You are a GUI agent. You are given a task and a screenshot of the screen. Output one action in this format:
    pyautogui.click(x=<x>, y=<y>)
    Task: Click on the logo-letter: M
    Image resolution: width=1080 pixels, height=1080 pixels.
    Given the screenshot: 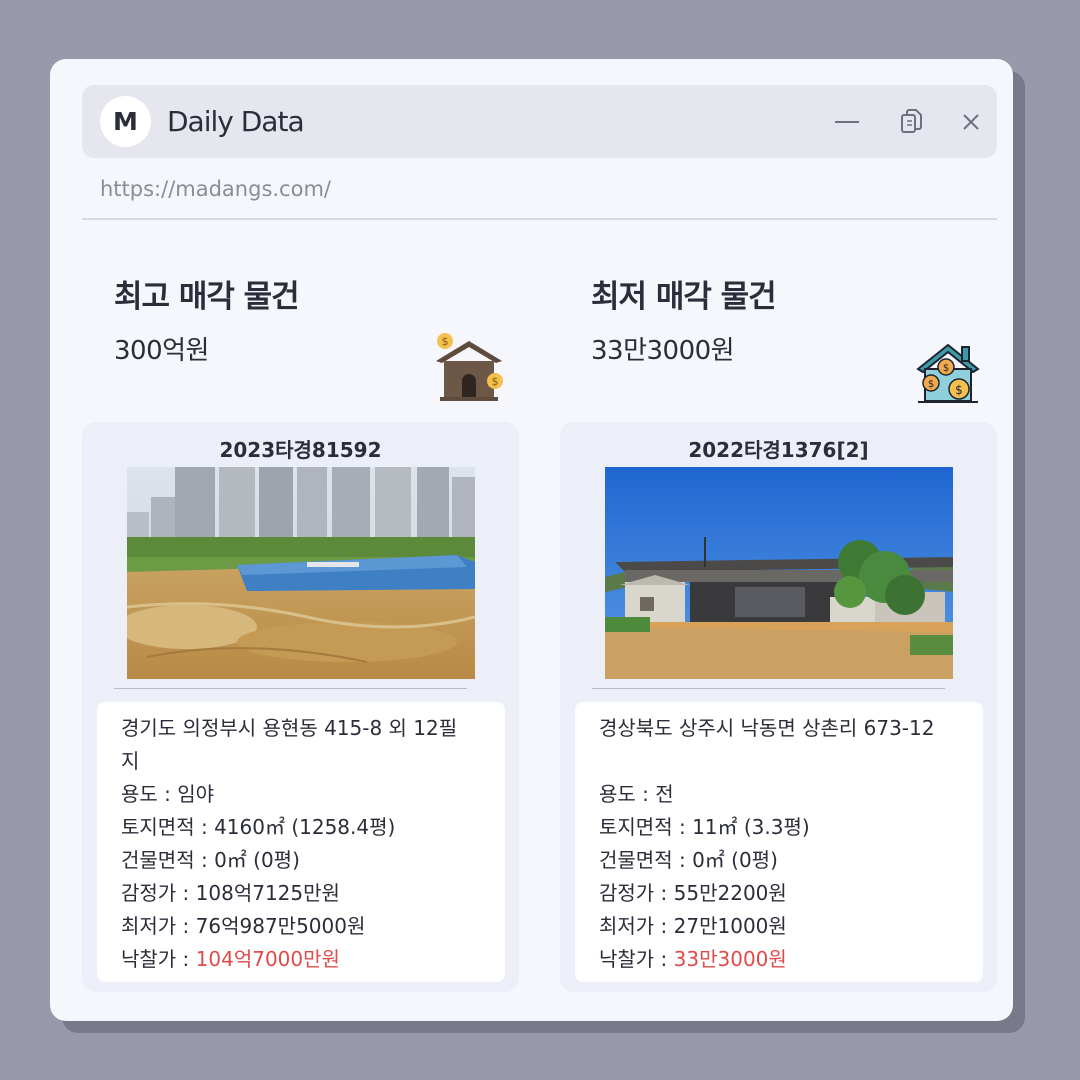 What is the action you would take?
    pyautogui.click(x=125, y=121)
    